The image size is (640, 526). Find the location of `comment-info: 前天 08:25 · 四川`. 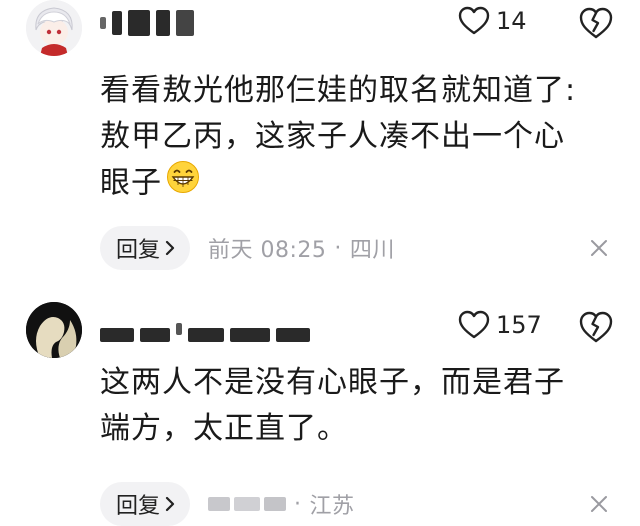

comment-info: 前天 08:25 · 四川 is located at coordinates (301, 248).